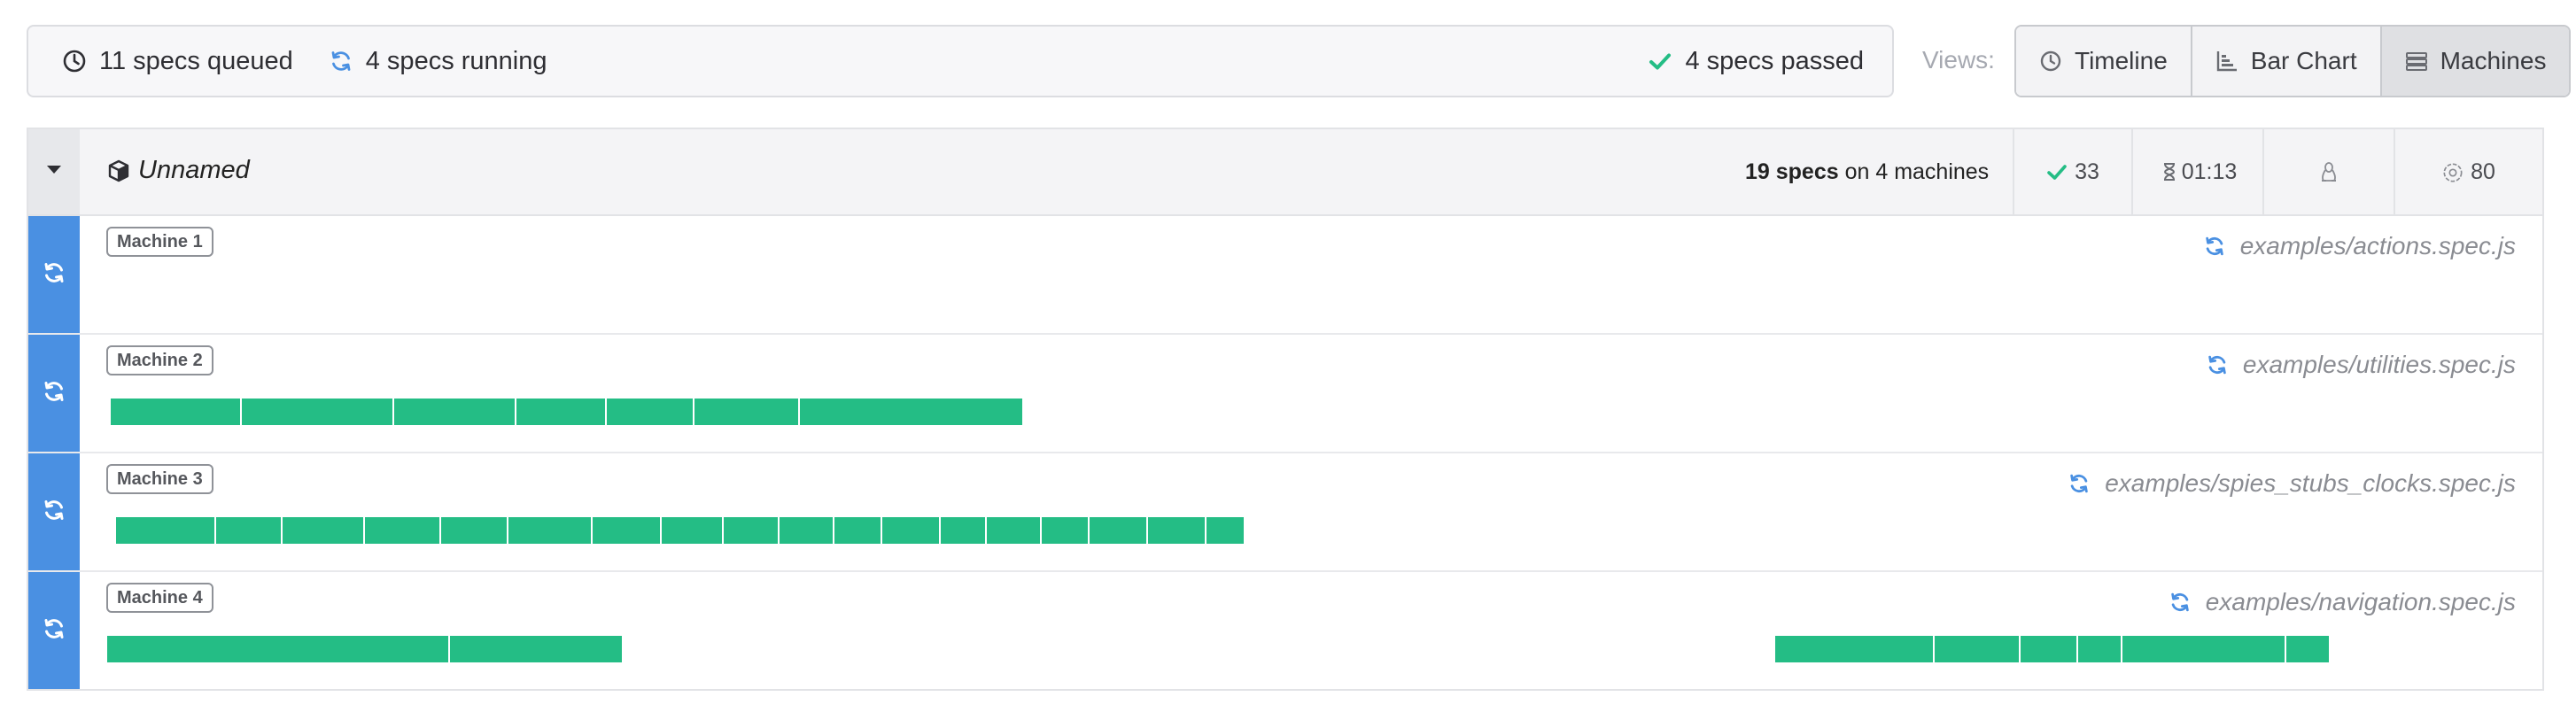 This screenshot has height=712, width=2576. Describe the element at coordinates (2377, 245) in the screenshot. I see `spec-path: examples/actions.spec.js` at that location.